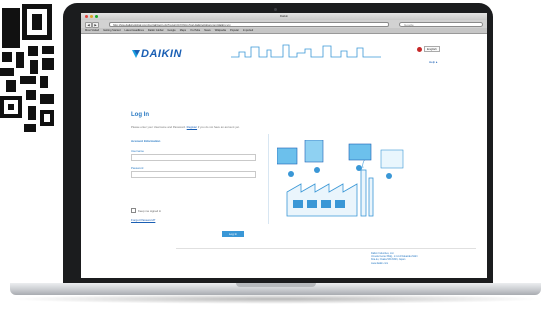  Describe the element at coordinates (326, 248) in the screenshot. I see `footer-divider` at that location.